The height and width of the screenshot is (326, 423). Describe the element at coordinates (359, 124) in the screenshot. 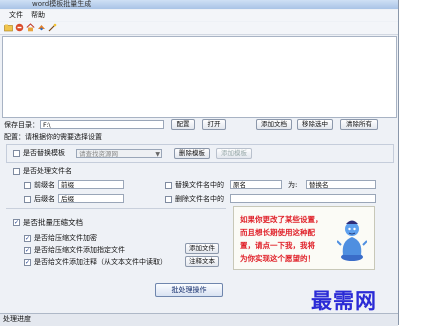

I see `clear-all-button: 清除所有` at that location.